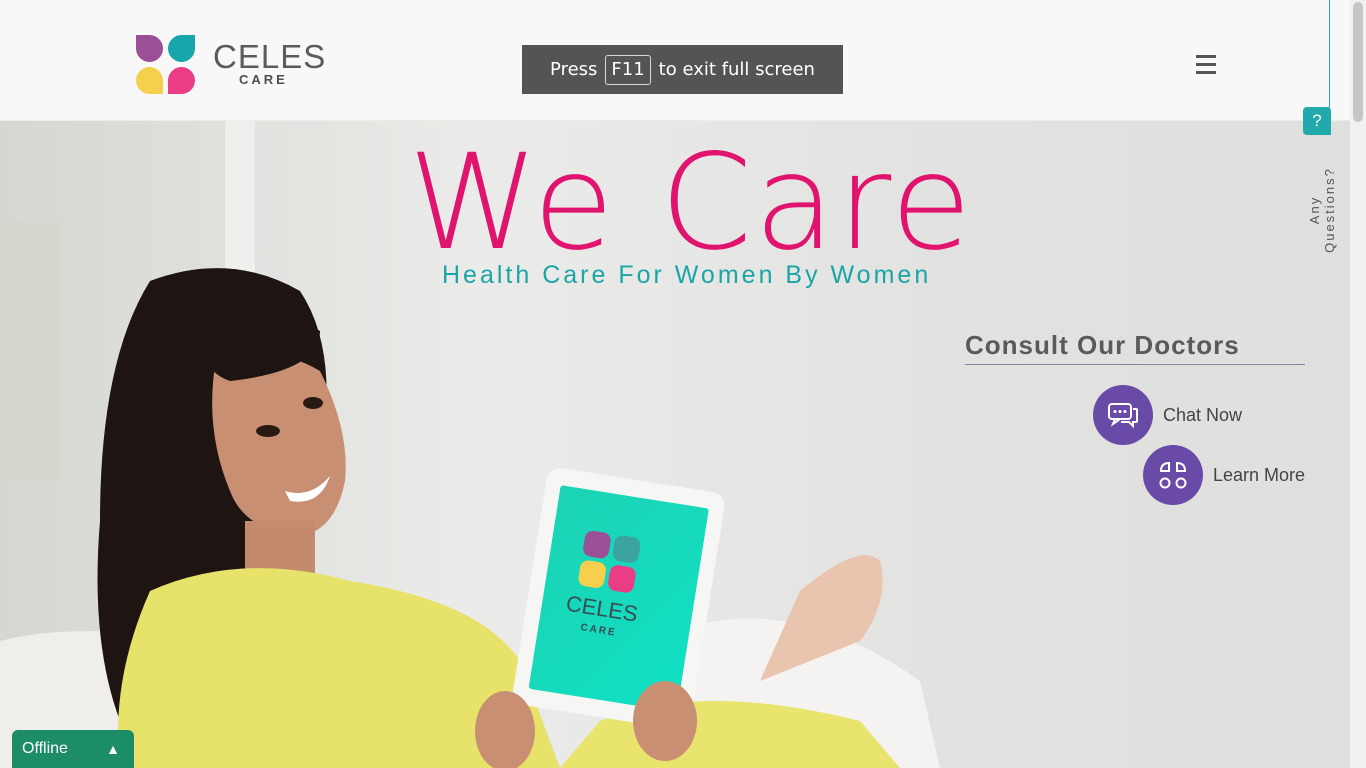 This screenshot has height=768, width=1366. I want to click on fullscreen-notice: Press F11 to exit full screen, so click(682, 69).